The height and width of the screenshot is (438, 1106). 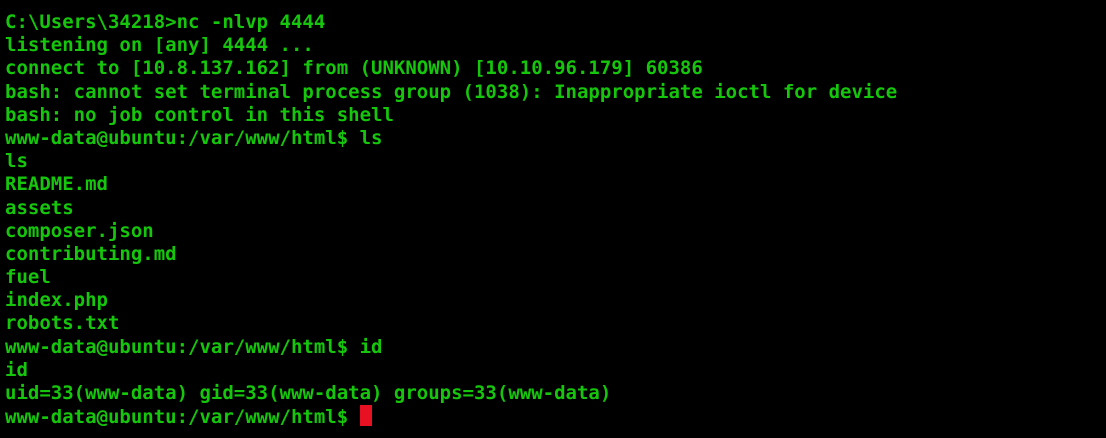 What do you see at coordinates (194, 346) in the screenshot?
I see `terminal-line-prompt: www-data@ubuntu:/var/www/html$ id` at bounding box center [194, 346].